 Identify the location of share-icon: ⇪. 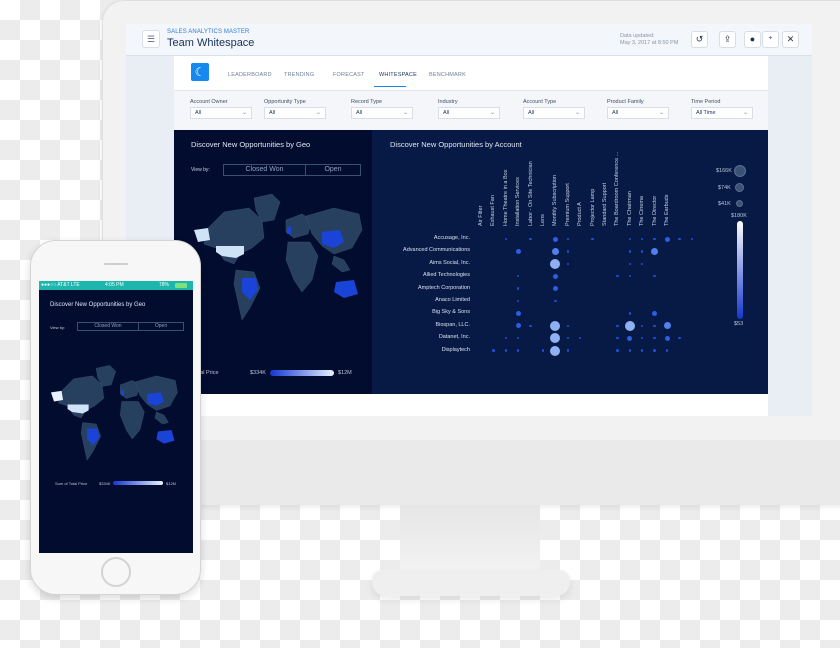
(727, 39).